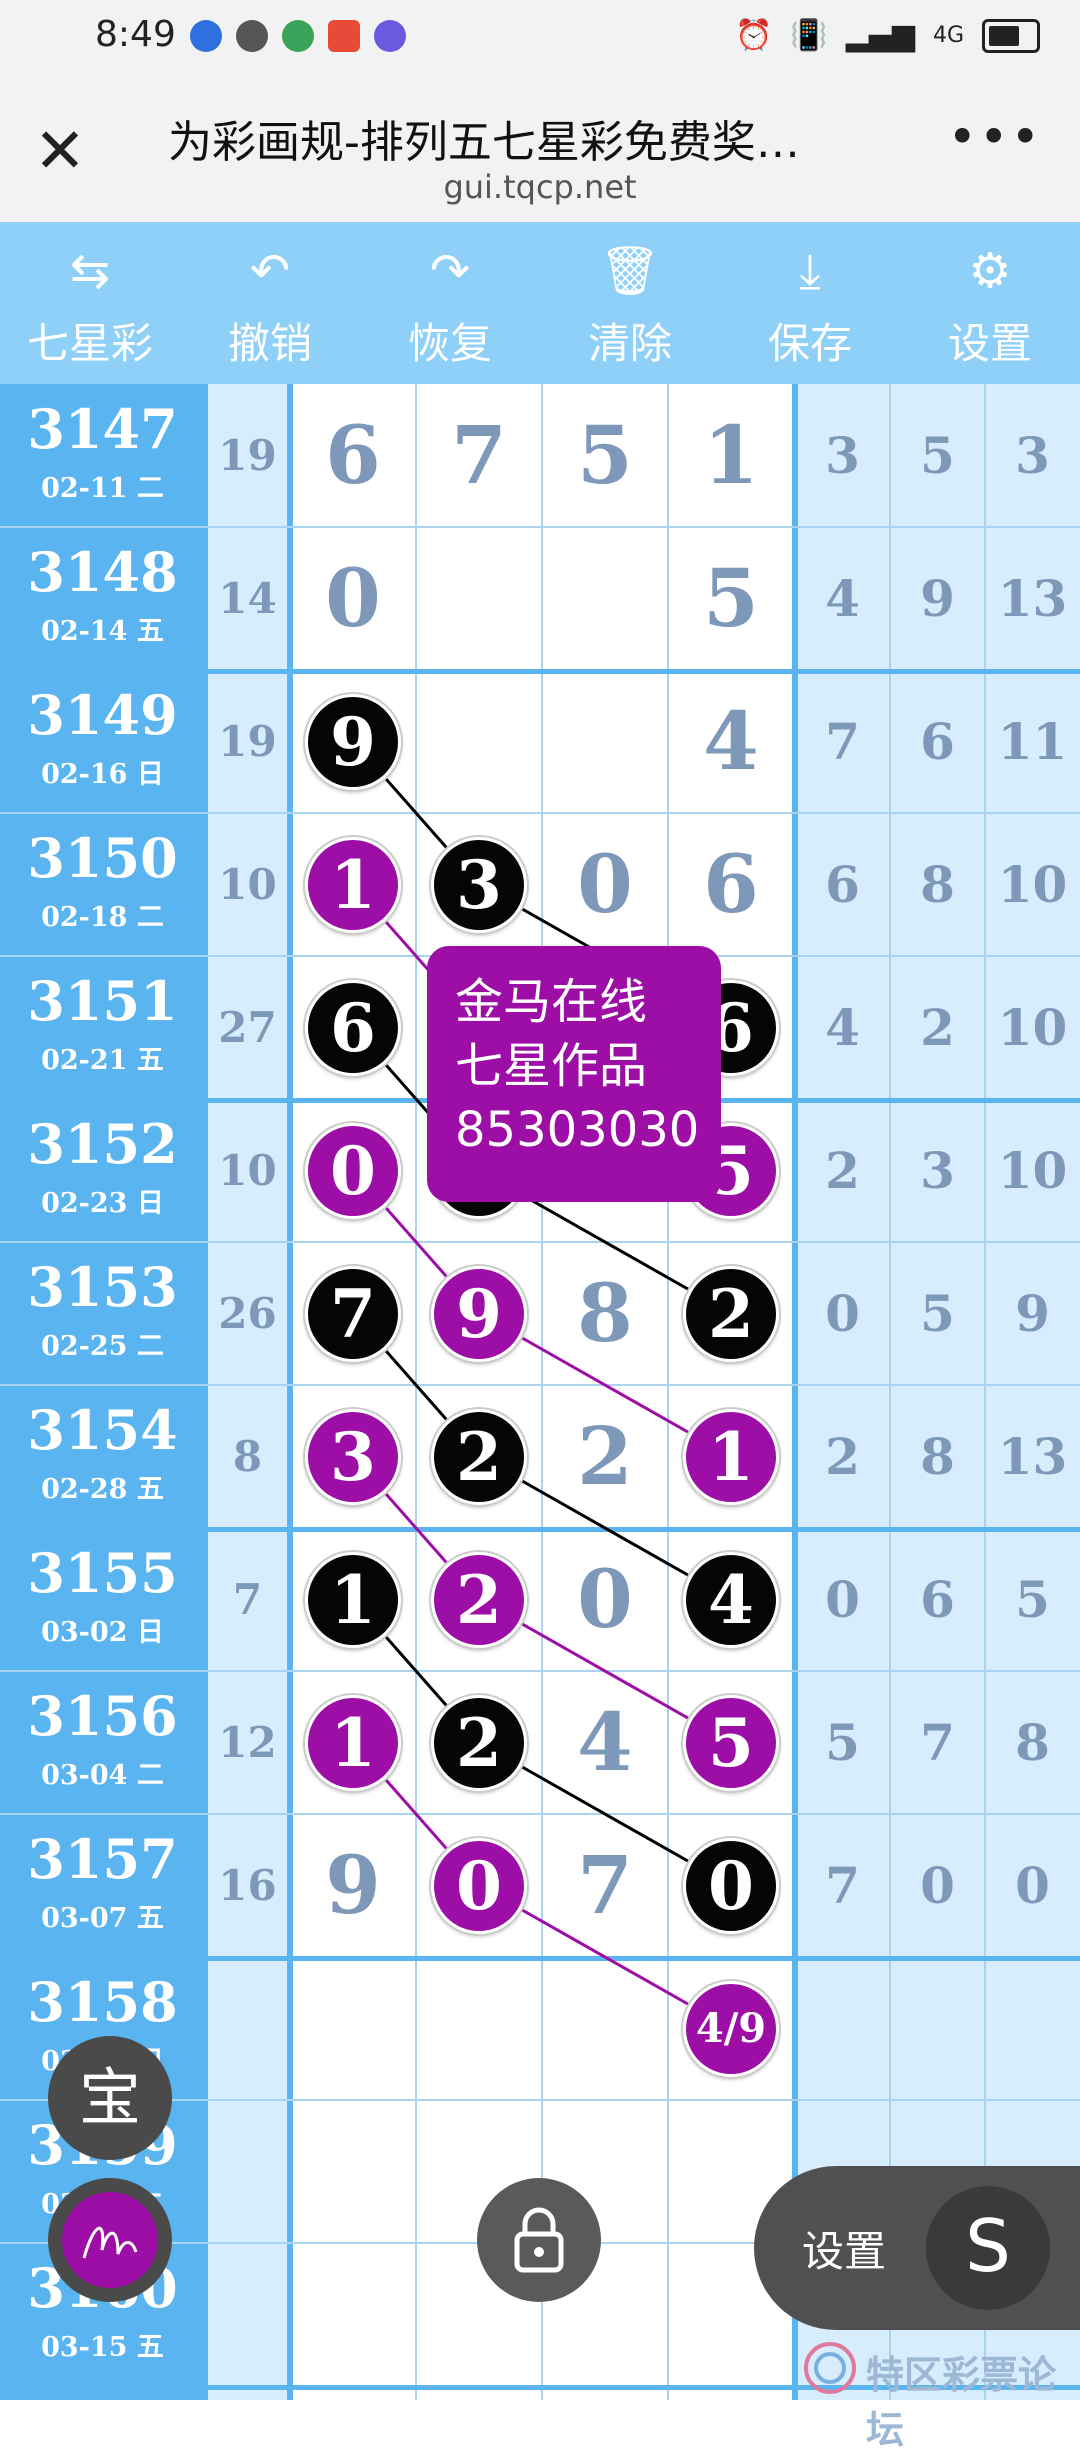 Image resolution: width=1080 pixels, height=2454 pixels. I want to click on toolbar-label: 七星彩, so click(89, 343).